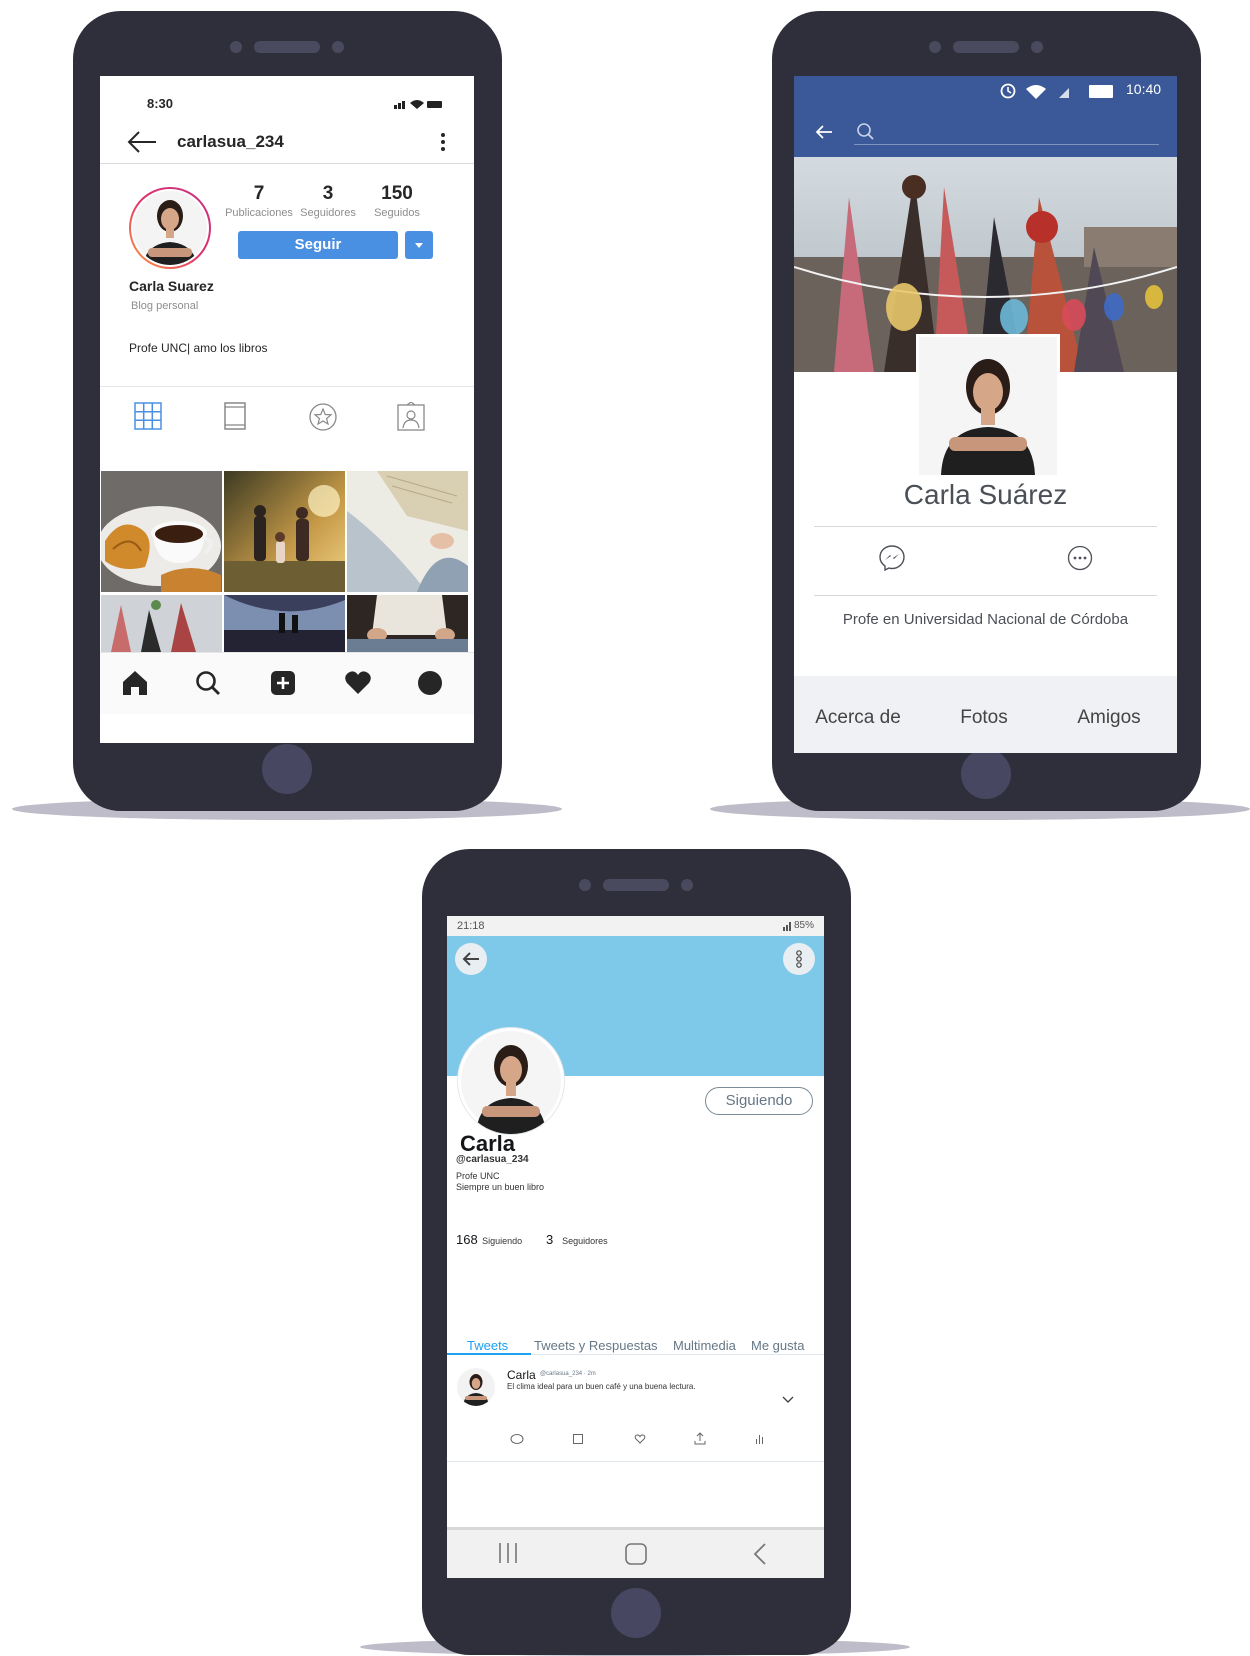 The image size is (1250, 1656). Describe the element at coordinates (284, 623) in the screenshot. I see `grid-photo-sunset` at that location.